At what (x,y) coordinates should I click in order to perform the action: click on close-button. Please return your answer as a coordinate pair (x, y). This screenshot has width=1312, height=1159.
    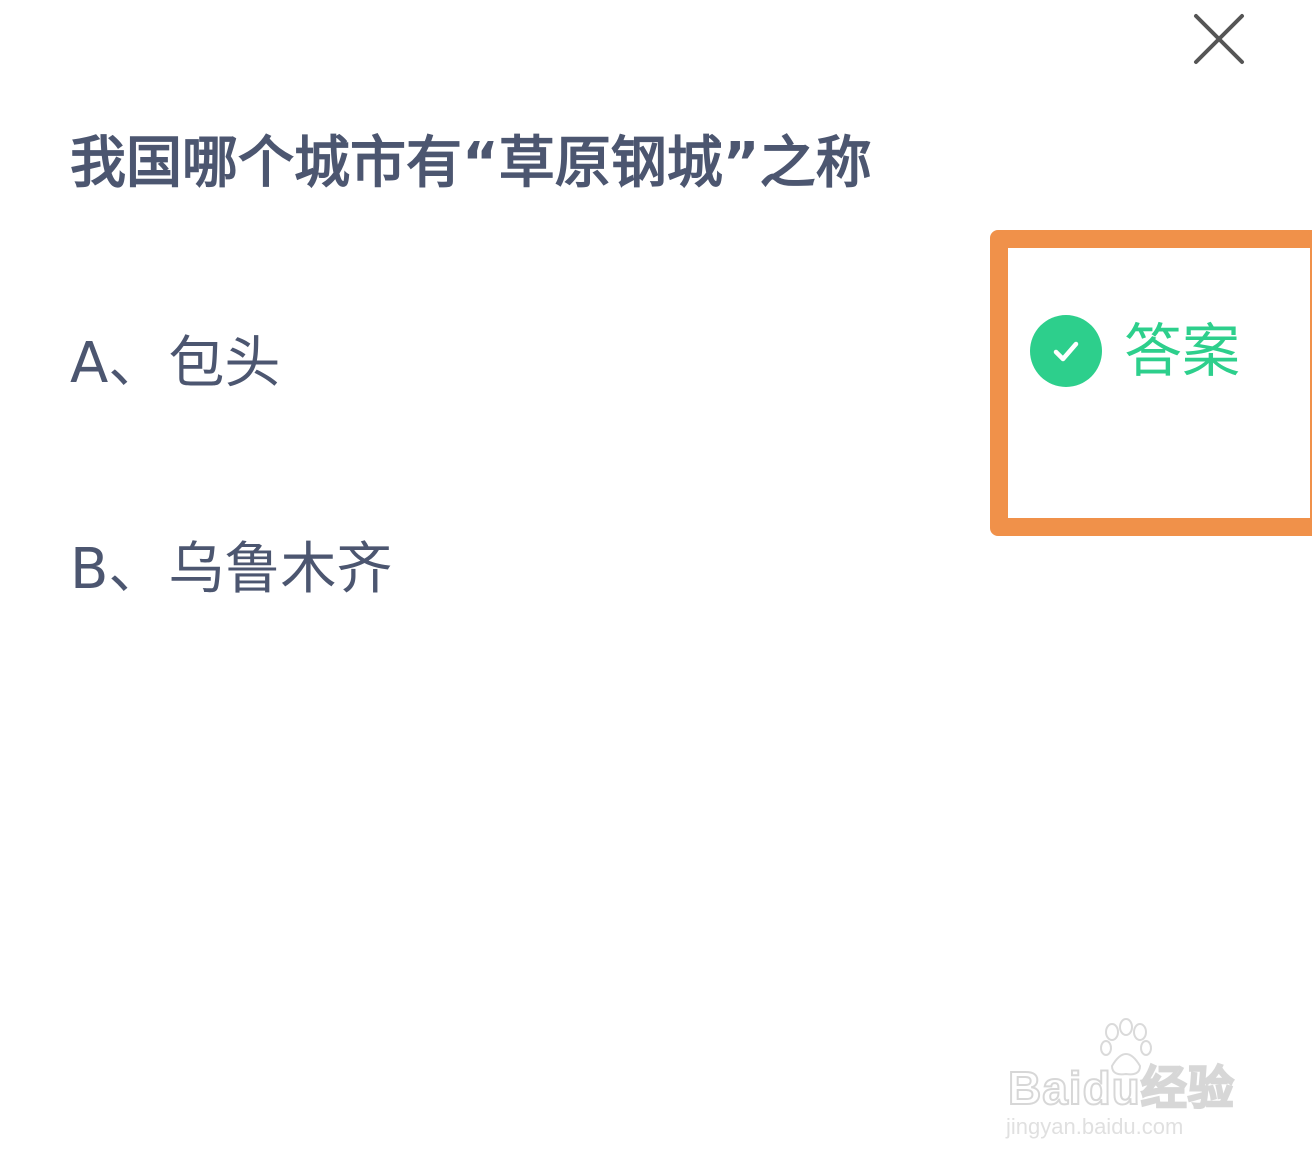
    Looking at the image, I should click on (1219, 39).